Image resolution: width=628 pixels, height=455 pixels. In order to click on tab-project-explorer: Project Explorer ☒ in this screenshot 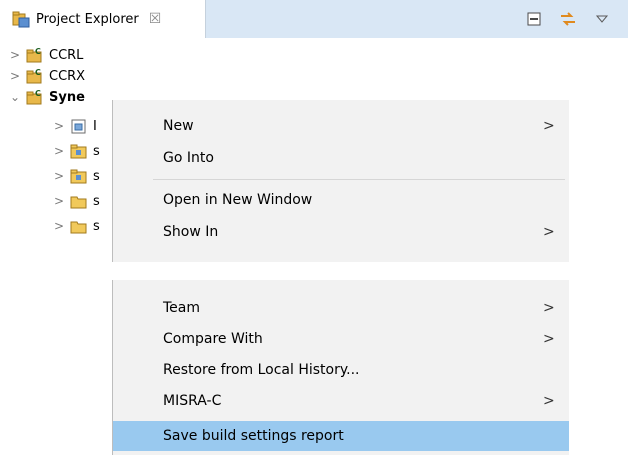, I will do `click(103, 19)`.